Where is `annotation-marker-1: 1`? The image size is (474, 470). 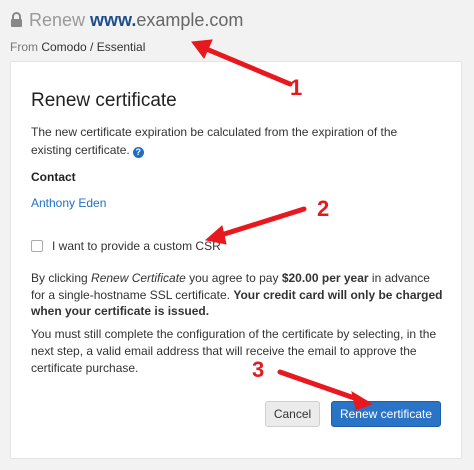 annotation-marker-1: 1 is located at coordinates (296, 87).